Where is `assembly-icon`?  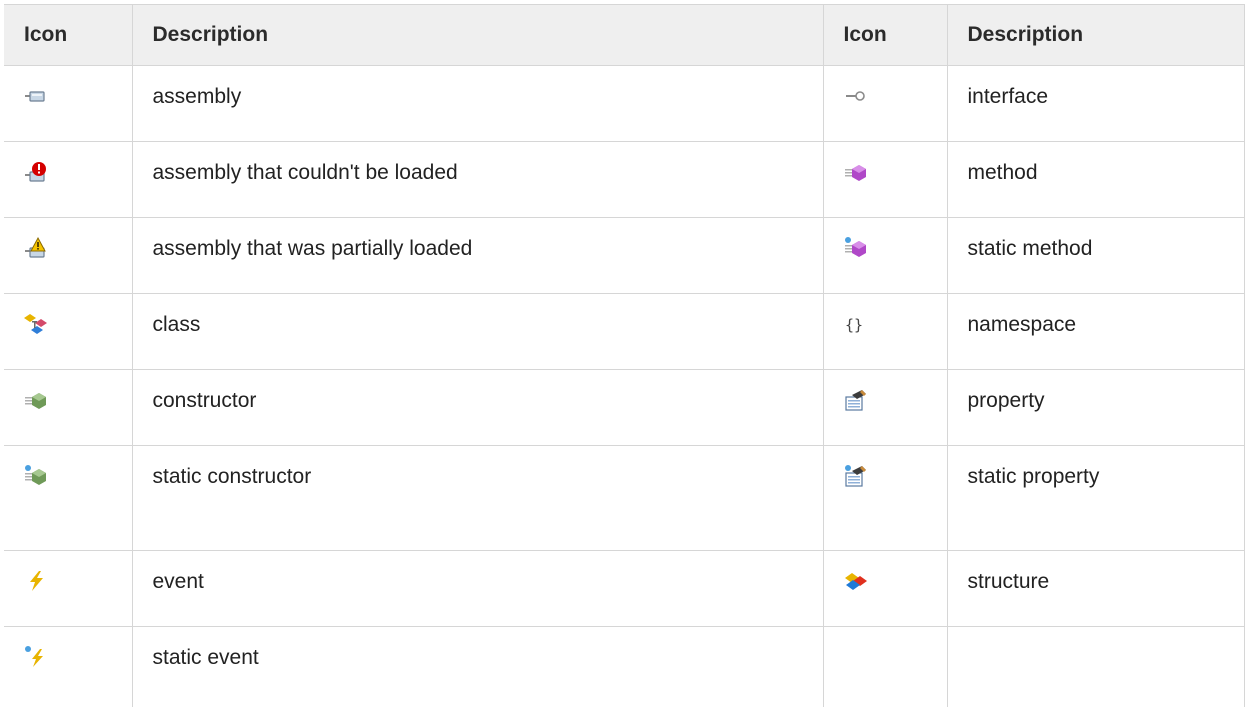 assembly-icon is located at coordinates (36, 96).